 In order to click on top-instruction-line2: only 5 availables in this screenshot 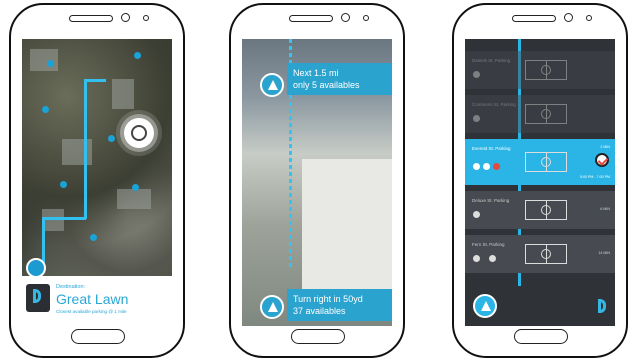, I will do `click(326, 85)`.